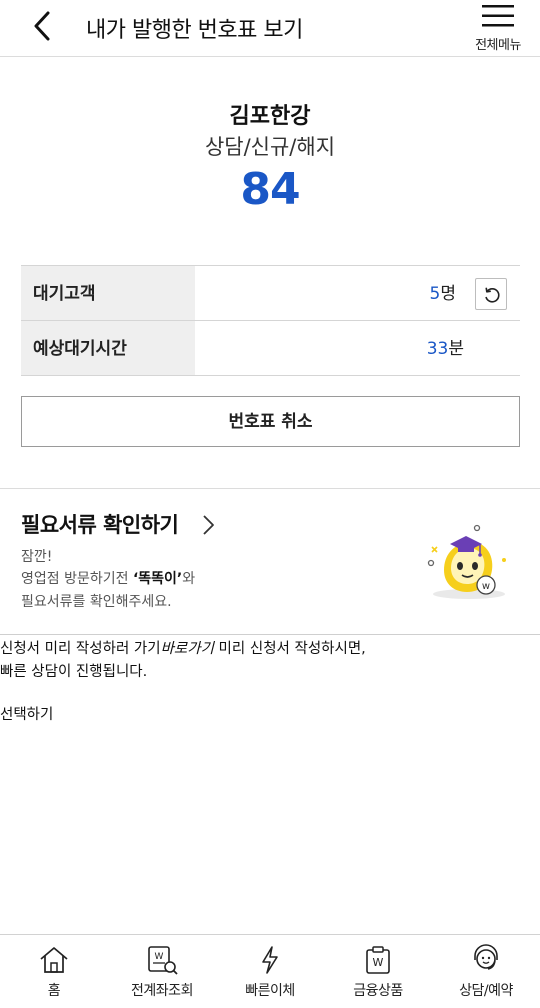  What do you see at coordinates (270, 991) in the screenshot?
I see `nav-quick-transfer-label: 빠른이체` at bounding box center [270, 991].